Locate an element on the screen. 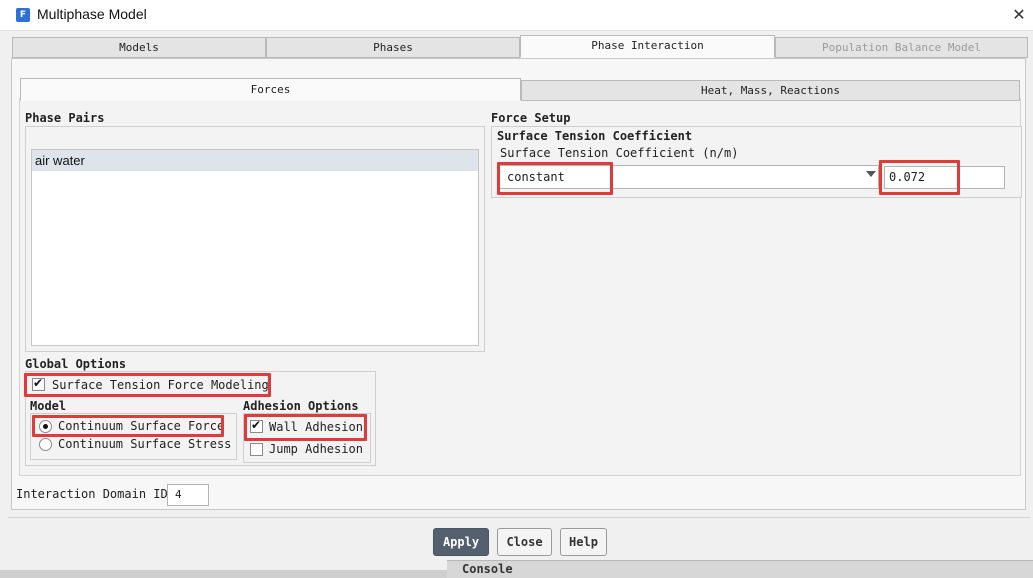 The height and width of the screenshot is (578, 1033). tab-heat-mass-reactions: Heat, Mass, Reactions is located at coordinates (770, 90).